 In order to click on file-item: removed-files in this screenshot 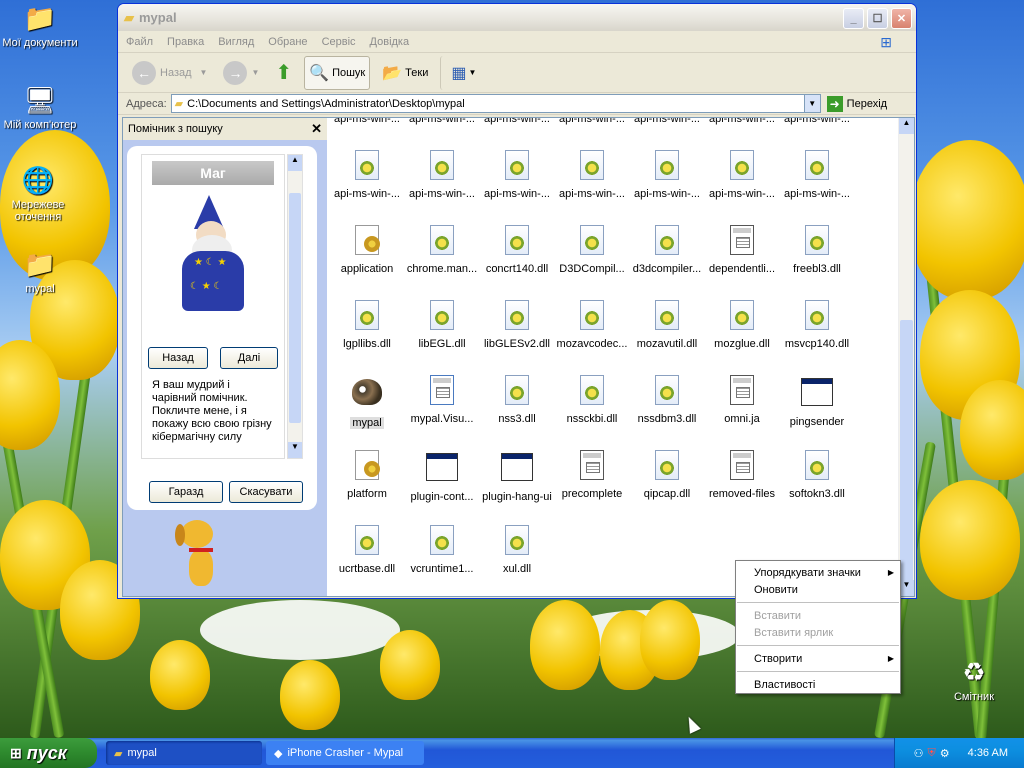, I will do `click(742, 475)`.